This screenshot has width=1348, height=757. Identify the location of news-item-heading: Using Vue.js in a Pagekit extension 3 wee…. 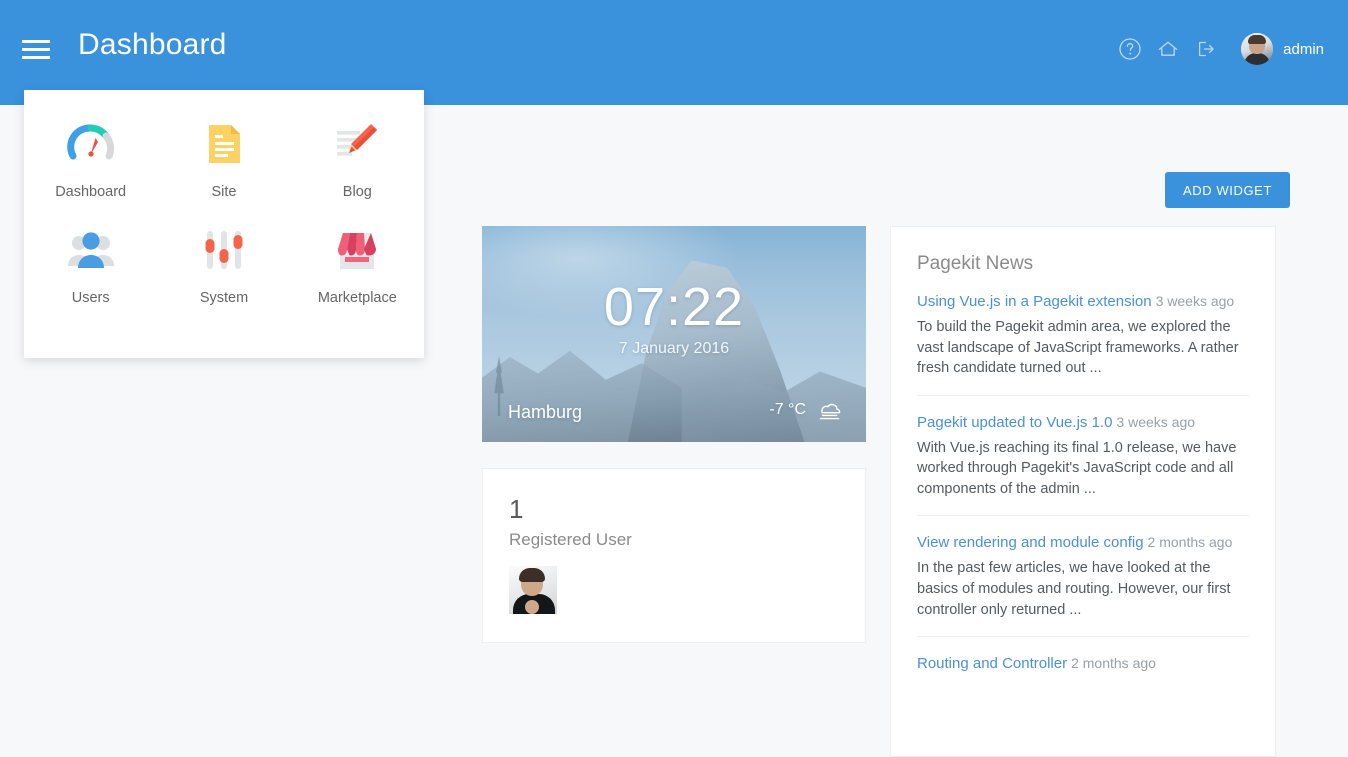
(1083, 302).